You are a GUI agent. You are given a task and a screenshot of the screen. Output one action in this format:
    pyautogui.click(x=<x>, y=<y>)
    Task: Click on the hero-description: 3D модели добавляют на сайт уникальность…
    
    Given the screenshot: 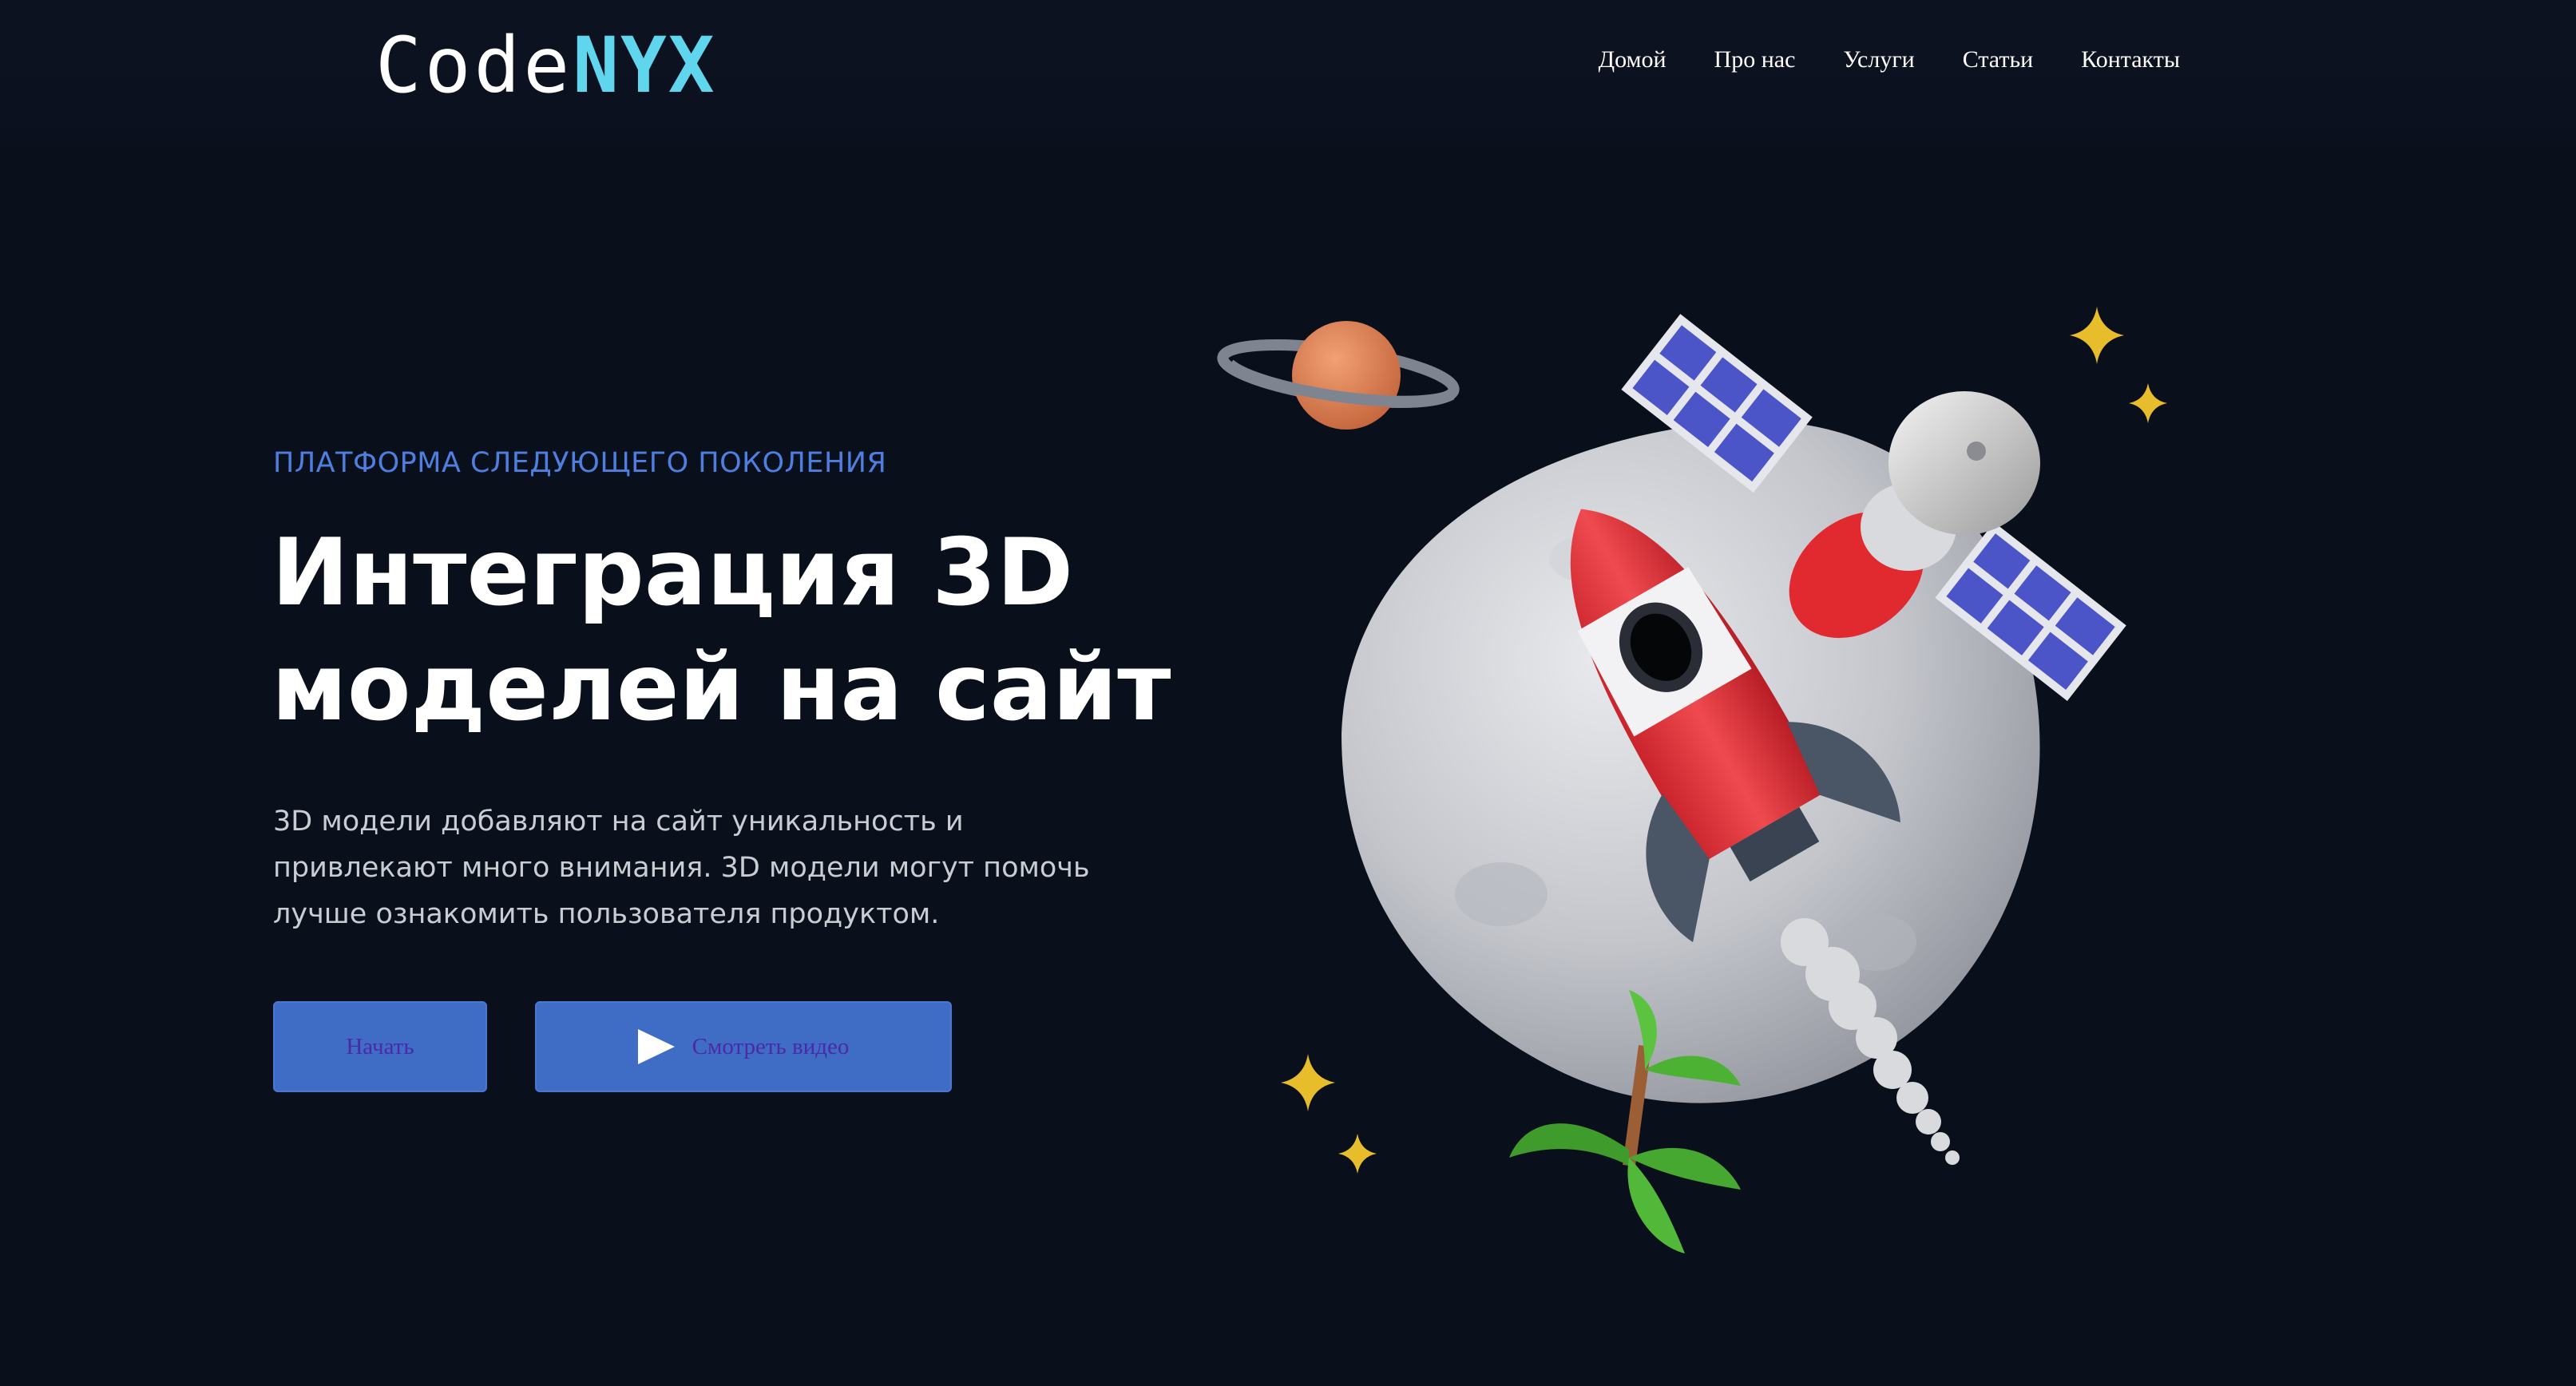 What is the action you would take?
    pyautogui.click(x=681, y=868)
    